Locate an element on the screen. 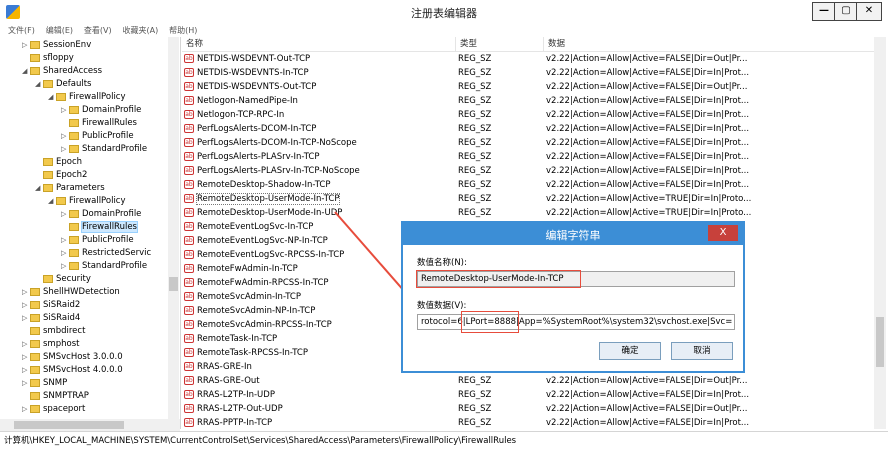 The image size is (888, 450). tree-node: ▷ smphost is located at coordinates (50, 344).